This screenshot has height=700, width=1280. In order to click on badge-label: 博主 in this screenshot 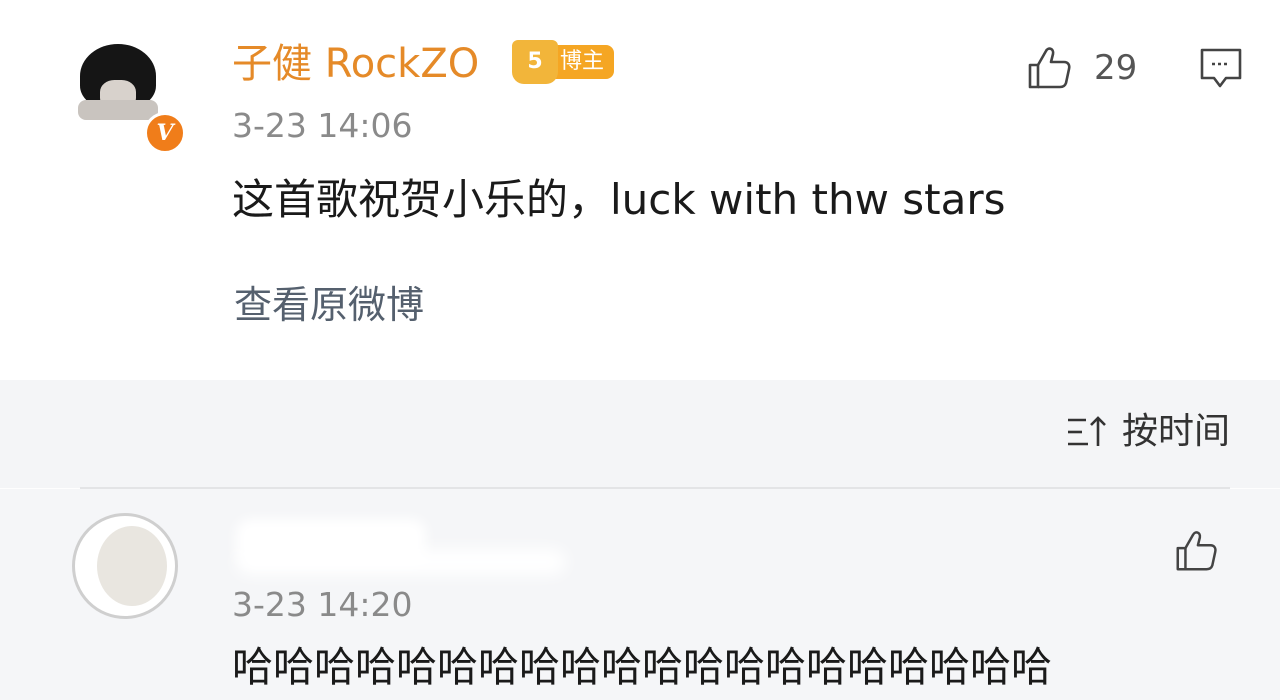, I will do `click(584, 62)`.